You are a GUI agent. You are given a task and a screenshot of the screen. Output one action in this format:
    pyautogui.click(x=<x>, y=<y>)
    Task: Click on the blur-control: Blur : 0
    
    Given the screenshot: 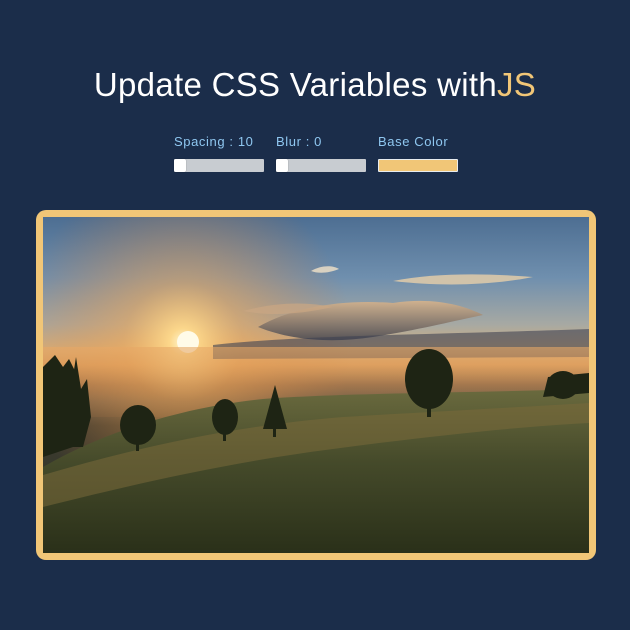 What is the action you would take?
    pyautogui.click(x=321, y=153)
    